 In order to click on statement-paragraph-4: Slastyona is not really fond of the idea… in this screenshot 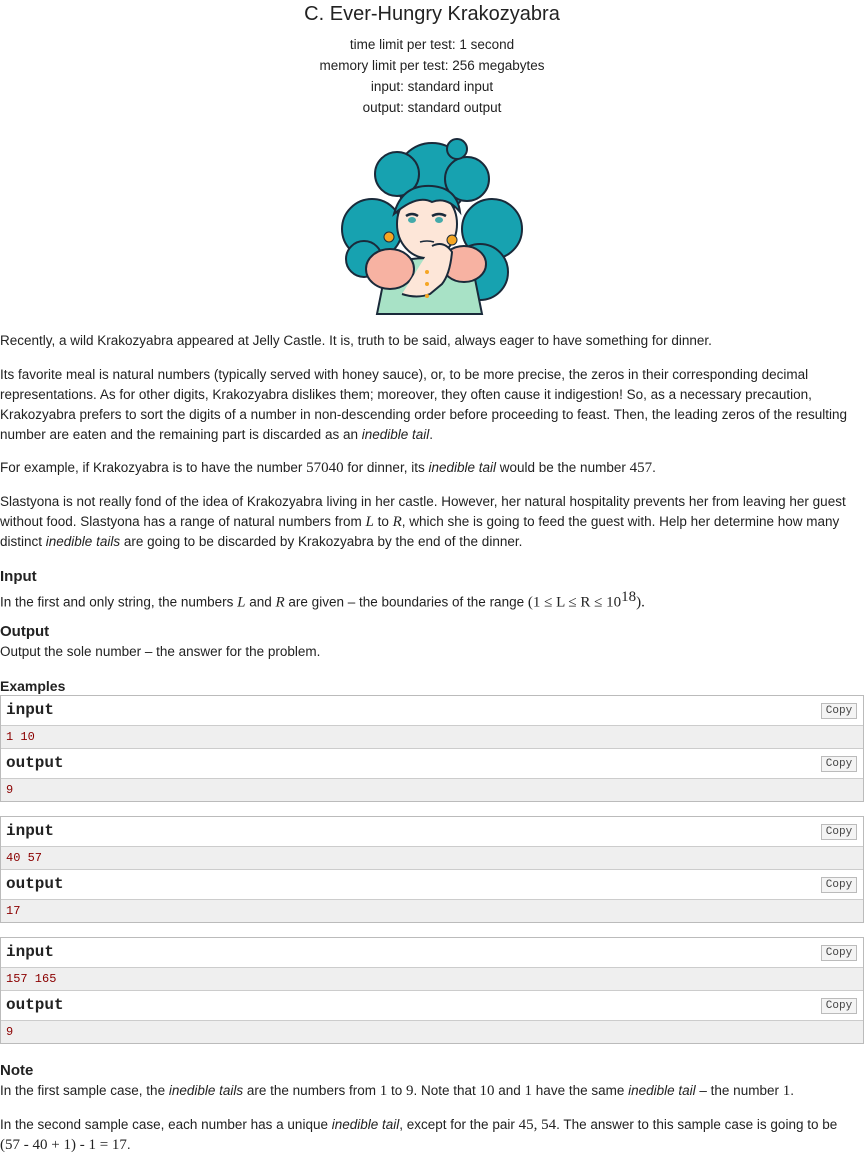, I will do `click(430, 522)`.